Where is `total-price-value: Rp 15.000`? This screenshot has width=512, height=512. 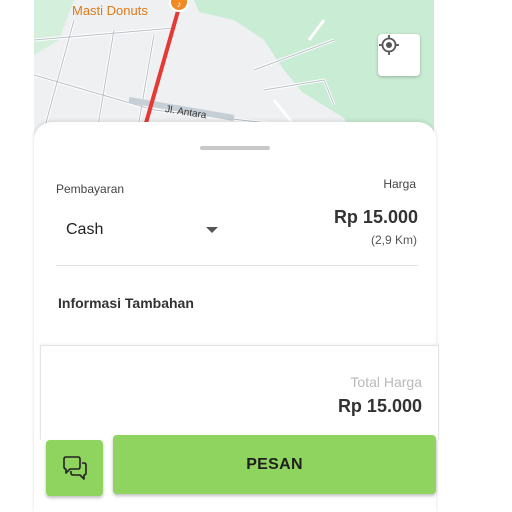
total-price-value: Rp 15.000 is located at coordinates (379, 406).